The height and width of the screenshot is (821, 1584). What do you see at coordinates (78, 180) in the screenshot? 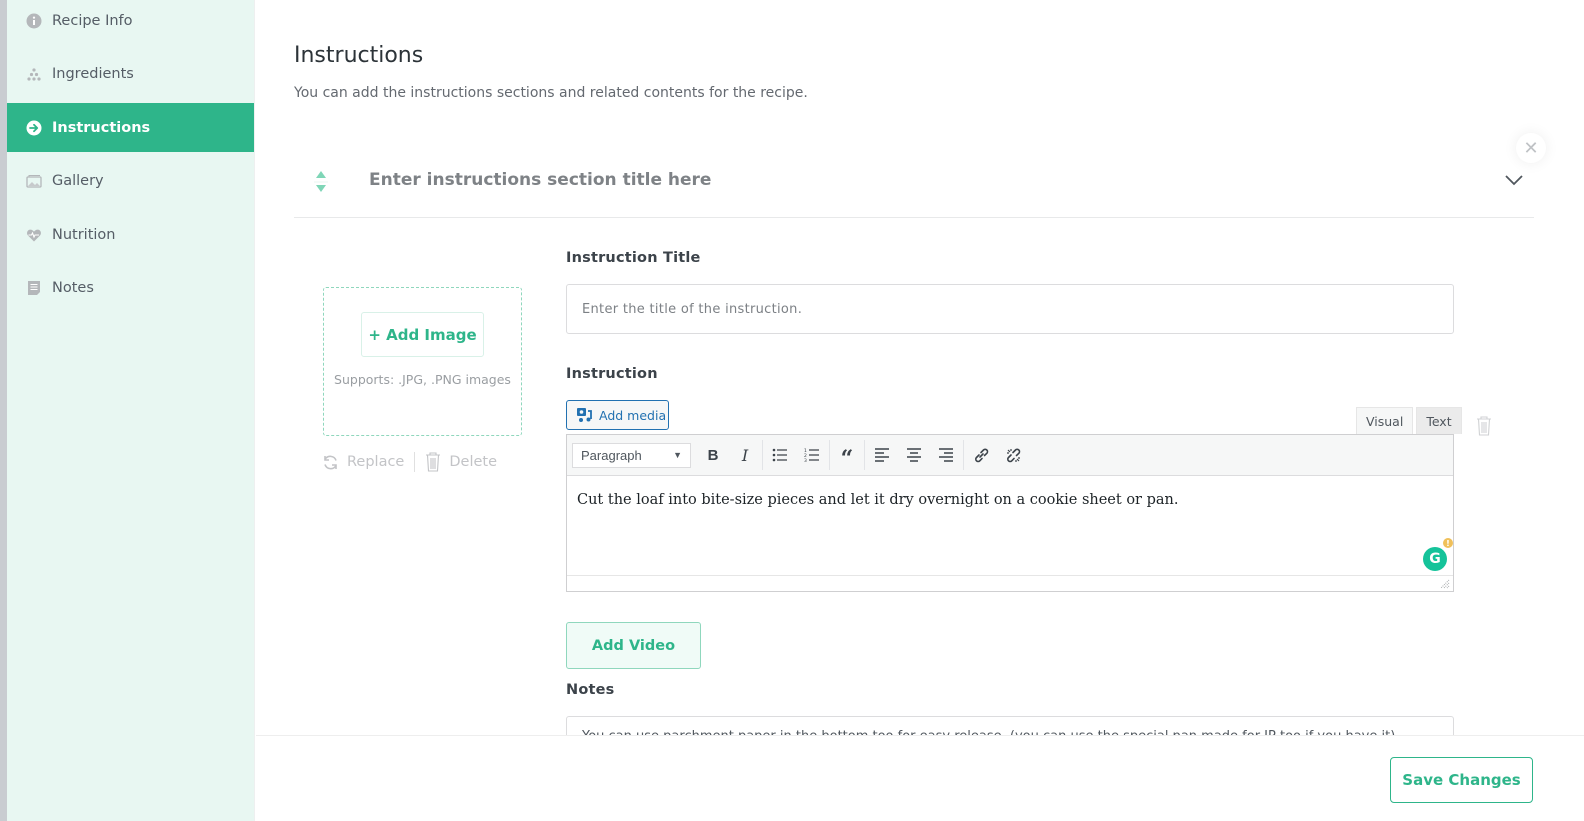
I see `sidebar-item-label: Gallery` at bounding box center [78, 180].